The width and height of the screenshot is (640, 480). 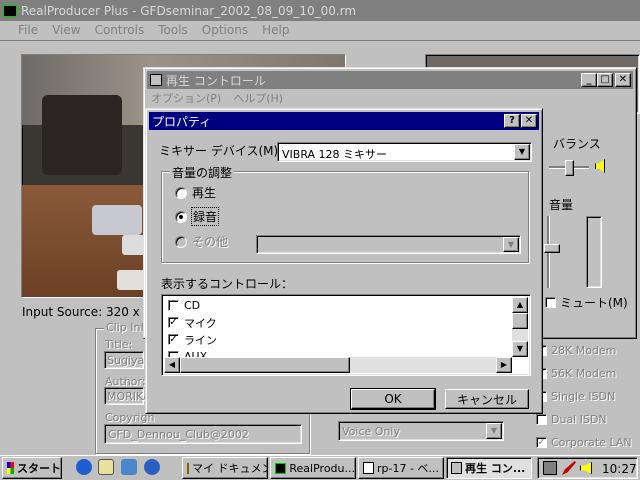 What do you see at coordinates (390, 80) in the screenshot?
I see `playback-control-titlebar: 再生 コントロール _ □ ✕` at bounding box center [390, 80].